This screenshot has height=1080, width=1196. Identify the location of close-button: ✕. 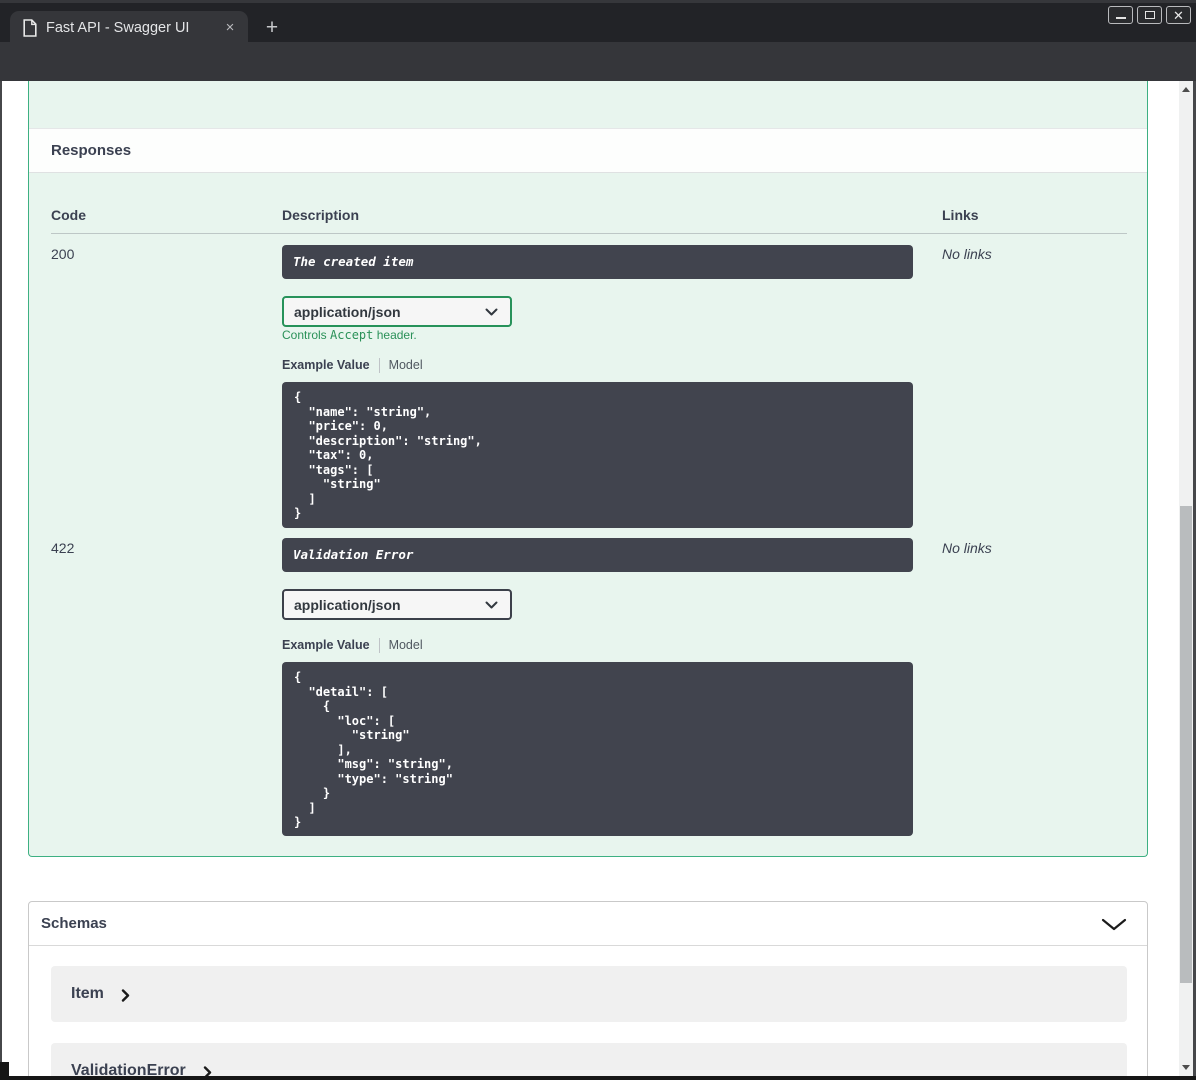
(1178, 15).